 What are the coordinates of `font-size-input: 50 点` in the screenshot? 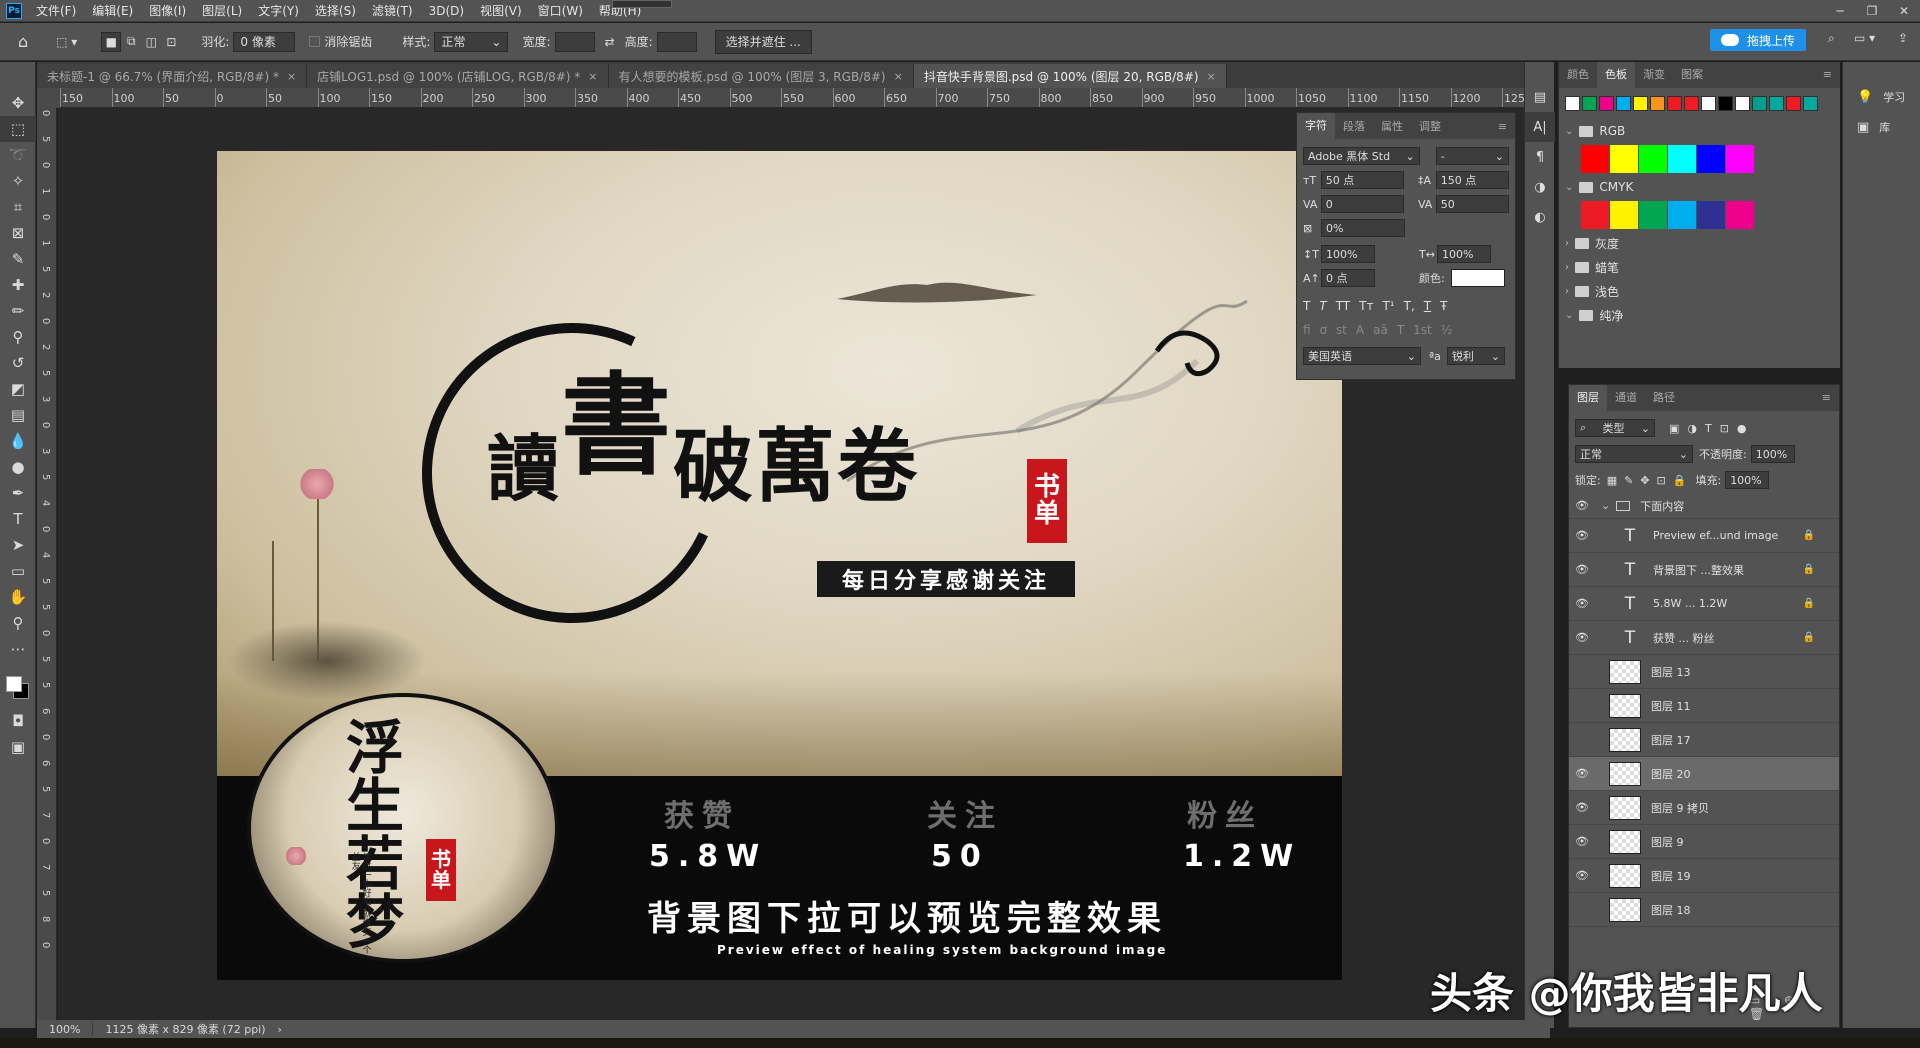 It's located at (1362, 180).